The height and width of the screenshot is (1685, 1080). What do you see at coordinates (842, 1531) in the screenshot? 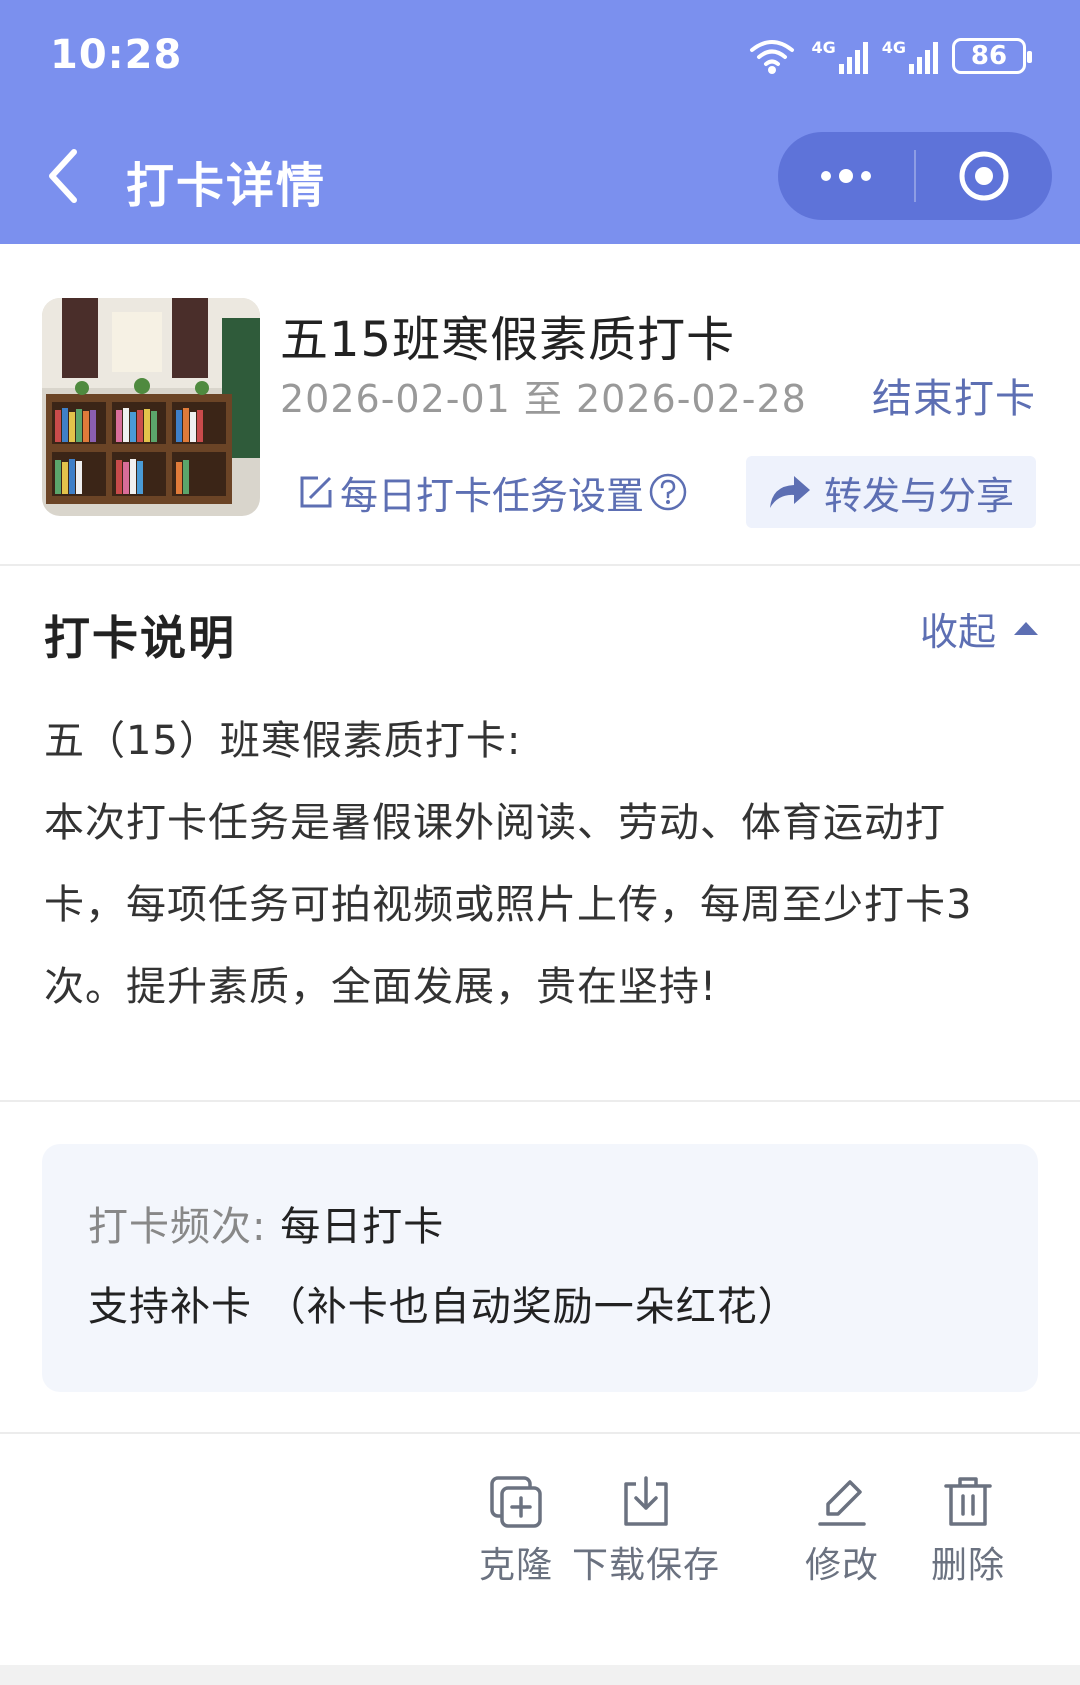
I see `edit-button: 修改` at bounding box center [842, 1531].